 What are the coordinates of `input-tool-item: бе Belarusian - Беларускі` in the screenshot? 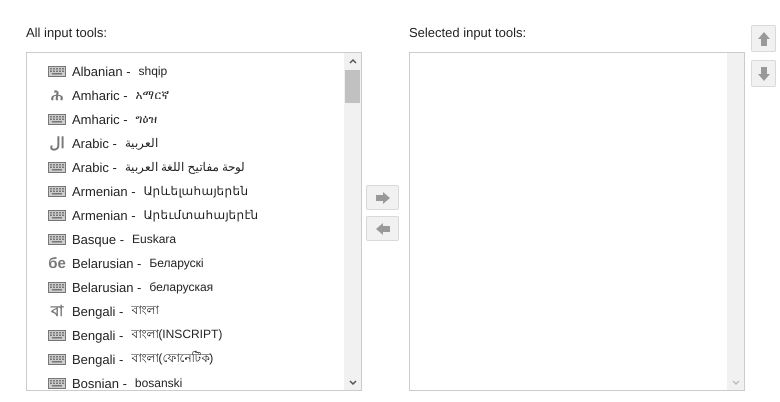 It's located at (185, 263).